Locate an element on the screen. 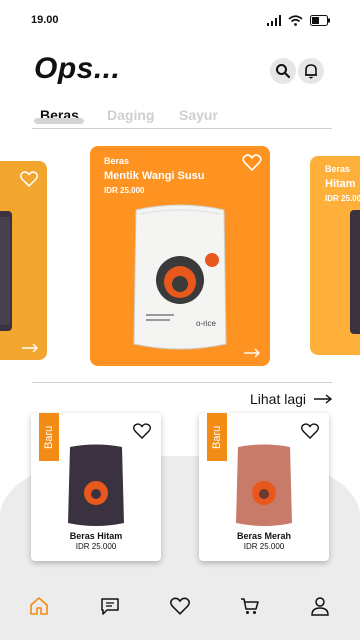 The width and height of the screenshot is (360, 640). status-icons is located at coordinates (298, 20).